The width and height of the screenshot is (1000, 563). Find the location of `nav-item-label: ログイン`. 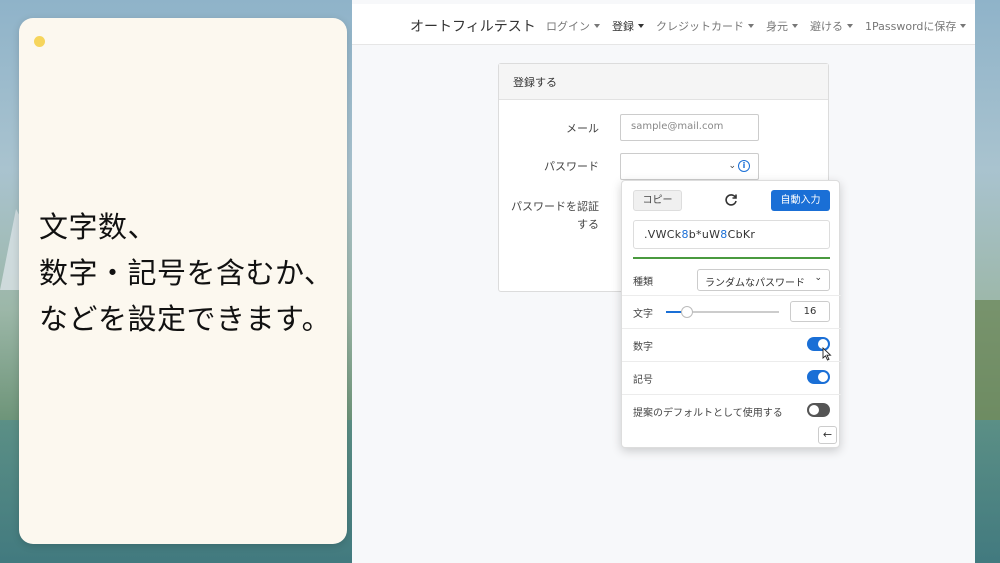

nav-item-label: ログイン is located at coordinates (568, 26).